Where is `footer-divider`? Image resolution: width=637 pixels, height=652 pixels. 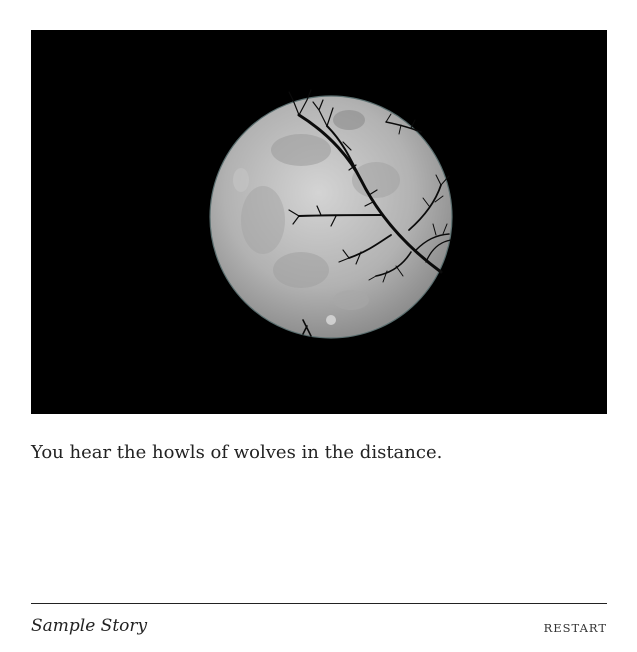 footer-divider is located at coordinates (319, 603).